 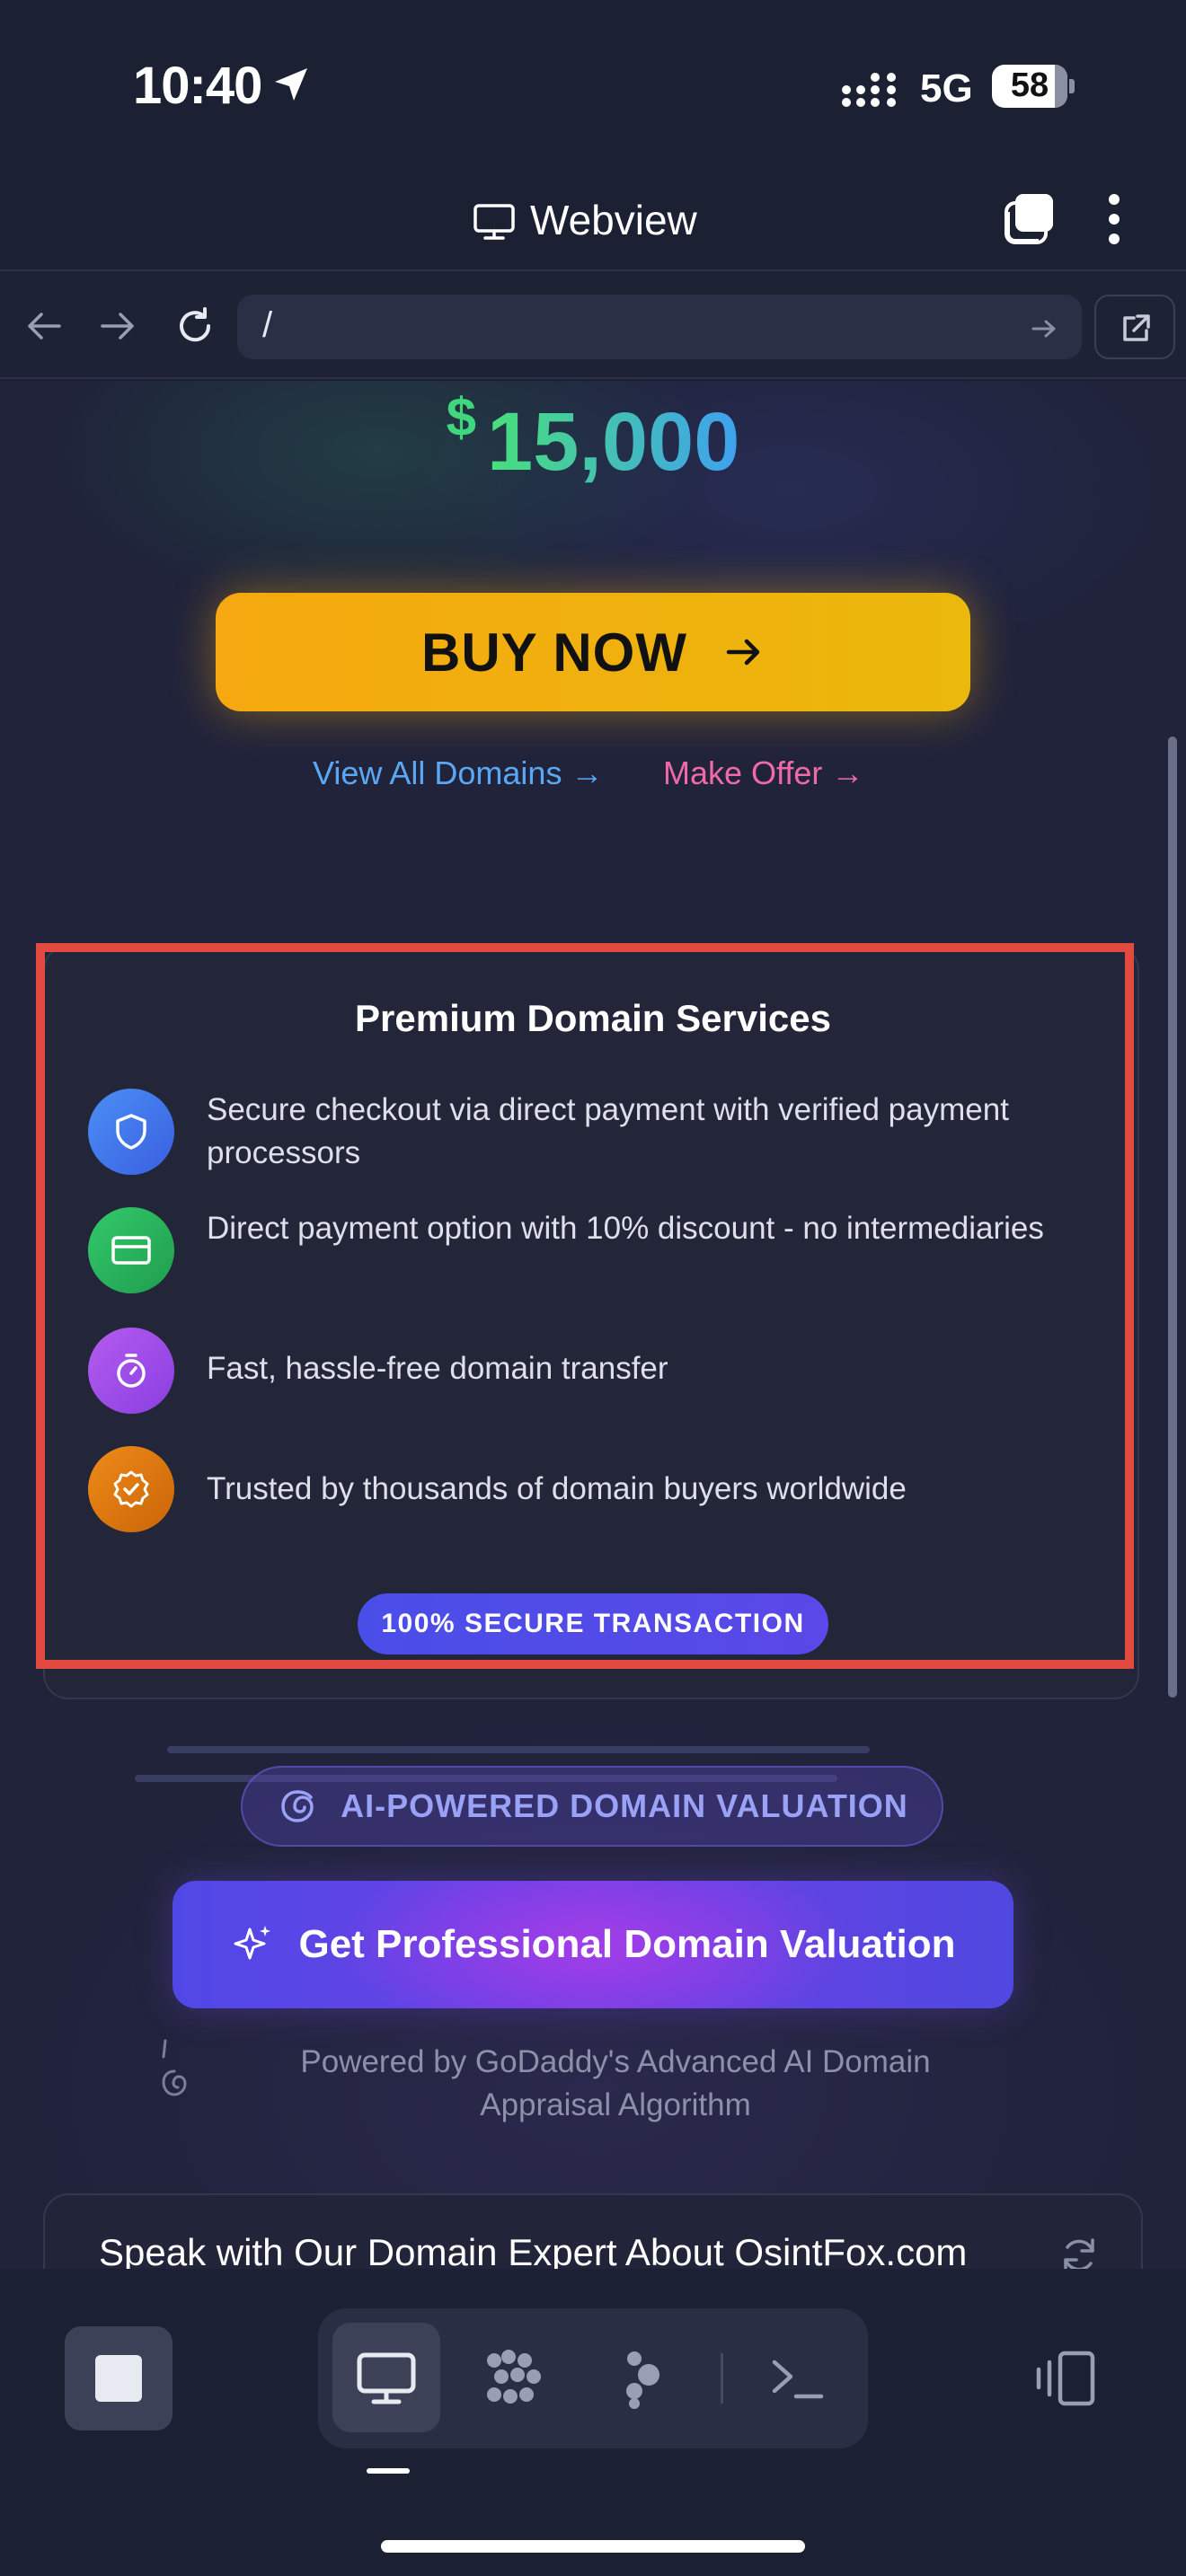 What do you see at coordinates (645, 2378) in the screenshot?
I see `agent-icon` at bounding box center [645, 2378].